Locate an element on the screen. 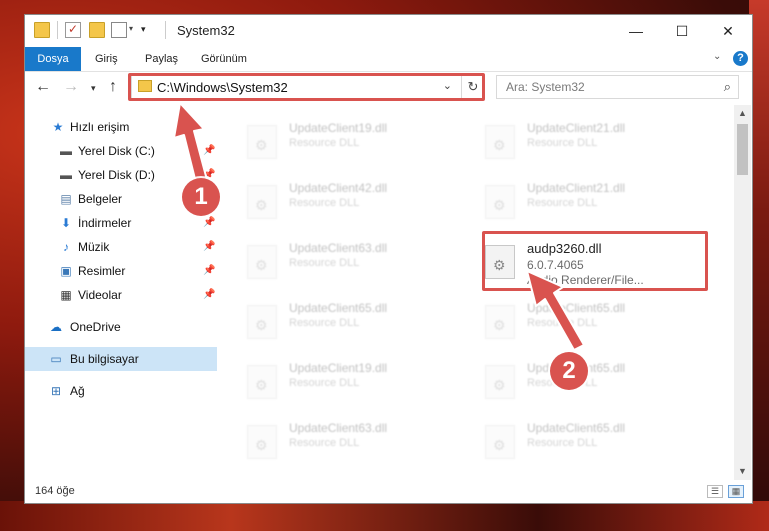  step-badge-2: 2 is located at coordinates (569, 371).